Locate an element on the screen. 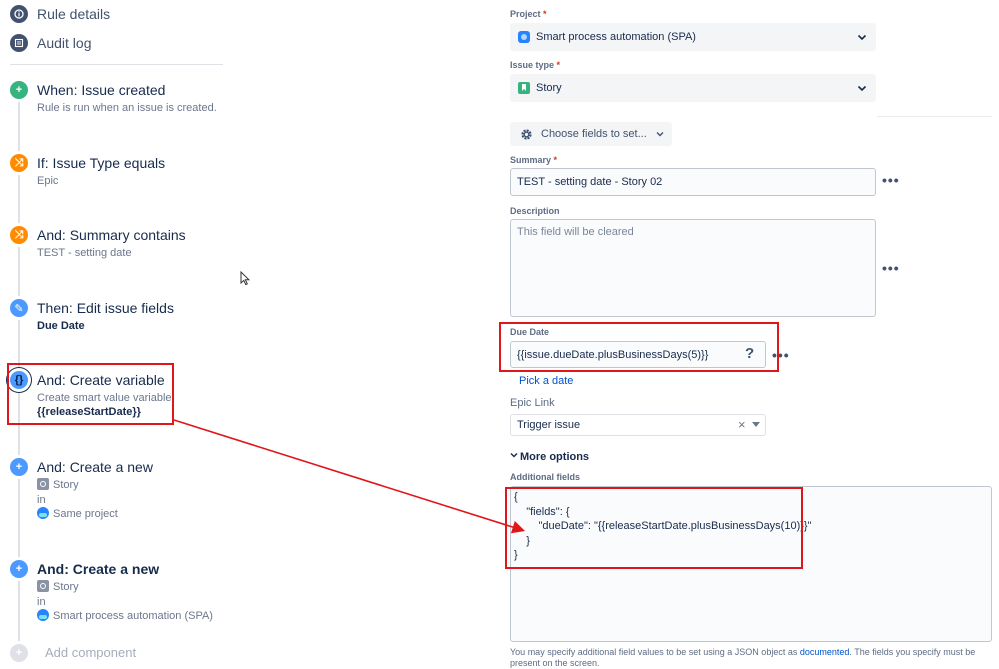 Image resolution: width=999 pixels, height=669 pixels. description-textarea: This field will be cleared is located at coordinates (693, 268).